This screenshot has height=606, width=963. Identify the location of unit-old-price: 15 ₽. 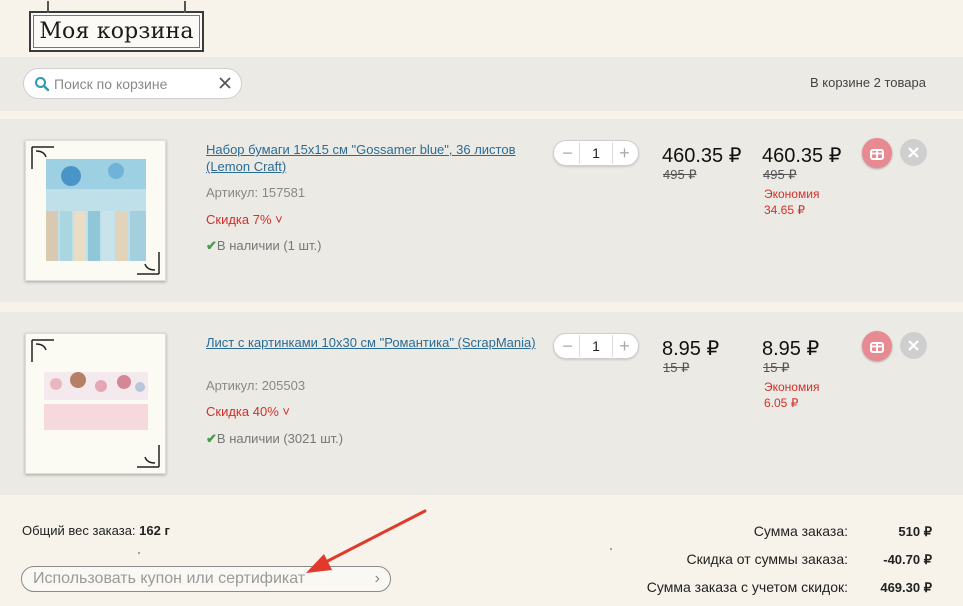
(676, 367).